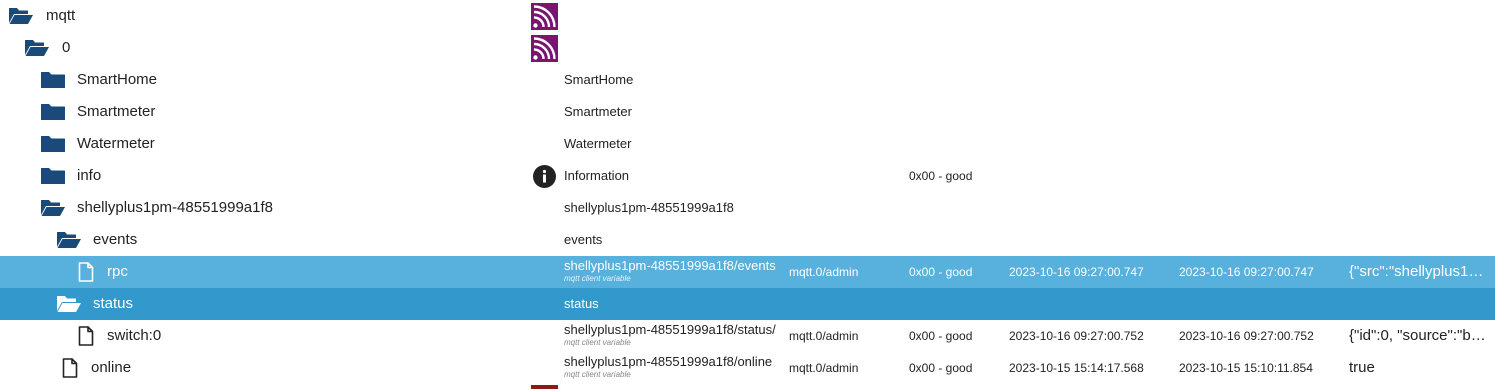 The image size is (1495, 389). I want to click on object-name: info, so click(89, 175).